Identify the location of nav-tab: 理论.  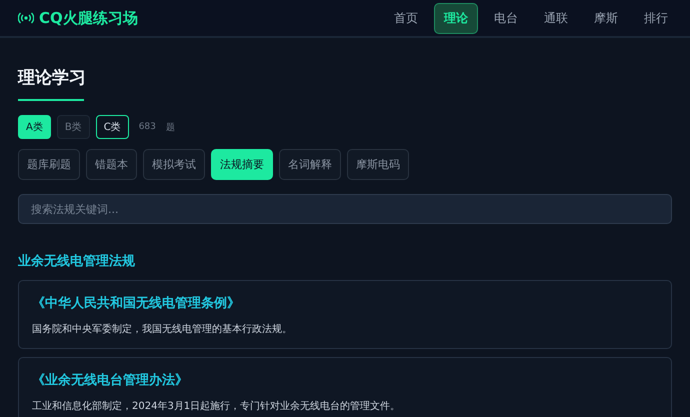
(456, 18).